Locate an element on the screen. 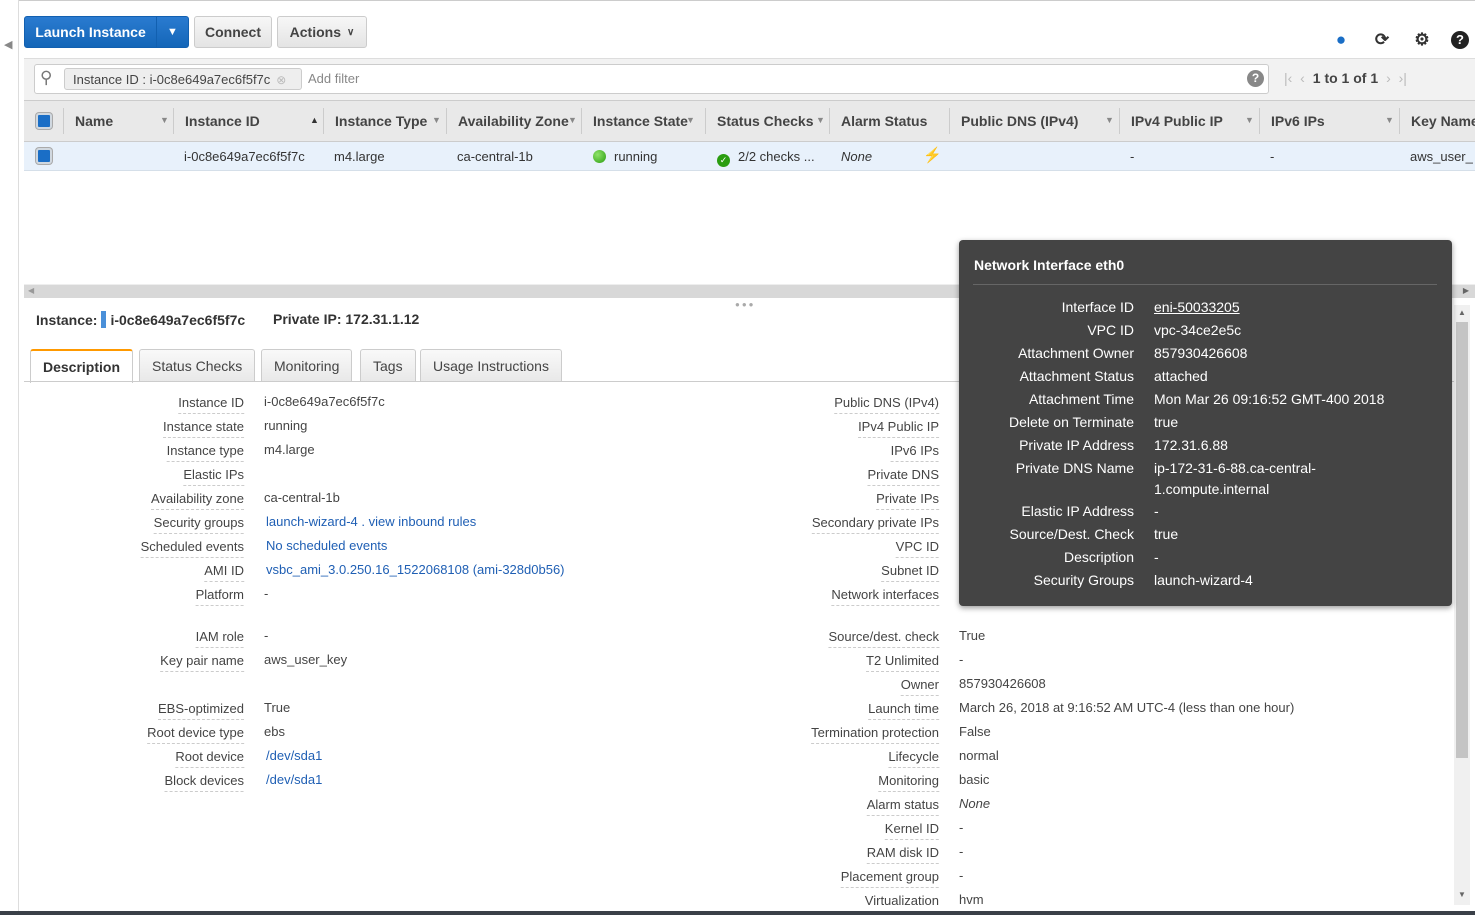  tab-usage-instructions: Usage Instructions is located at coordinates (491, 365).